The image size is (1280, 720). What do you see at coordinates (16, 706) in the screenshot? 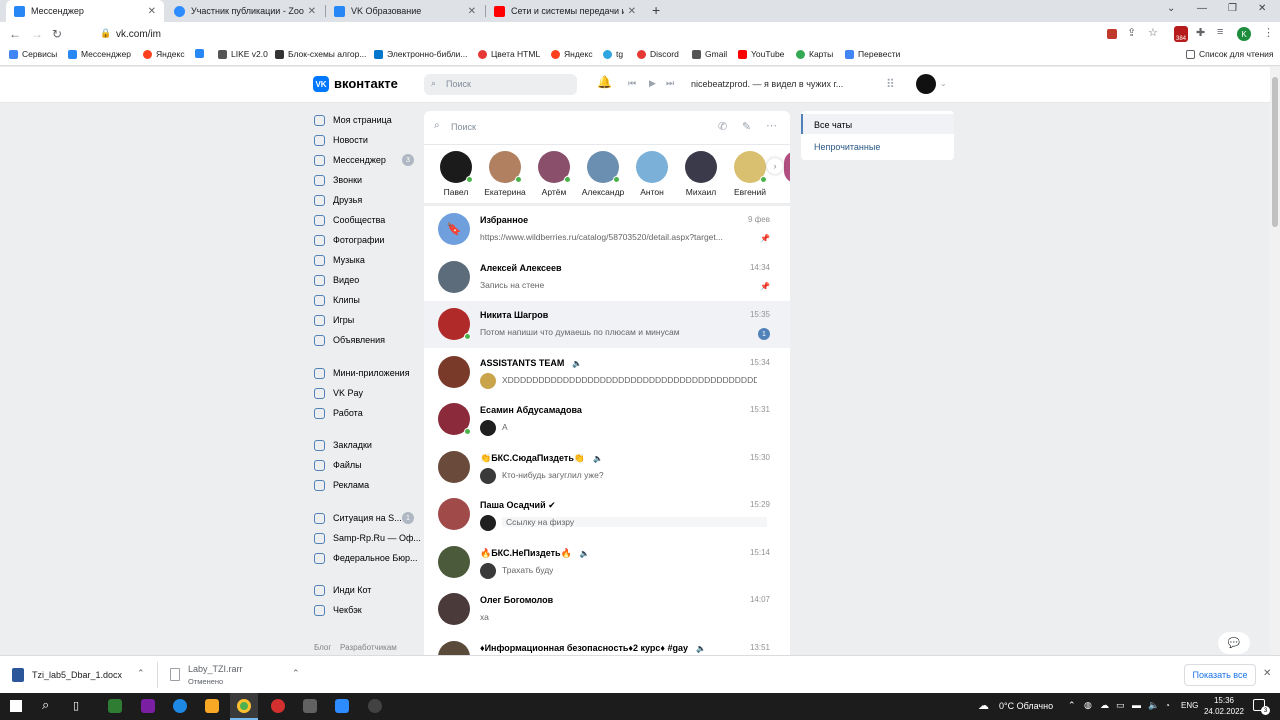
I see `windows-start-icon` at bounding box center [16, 706].